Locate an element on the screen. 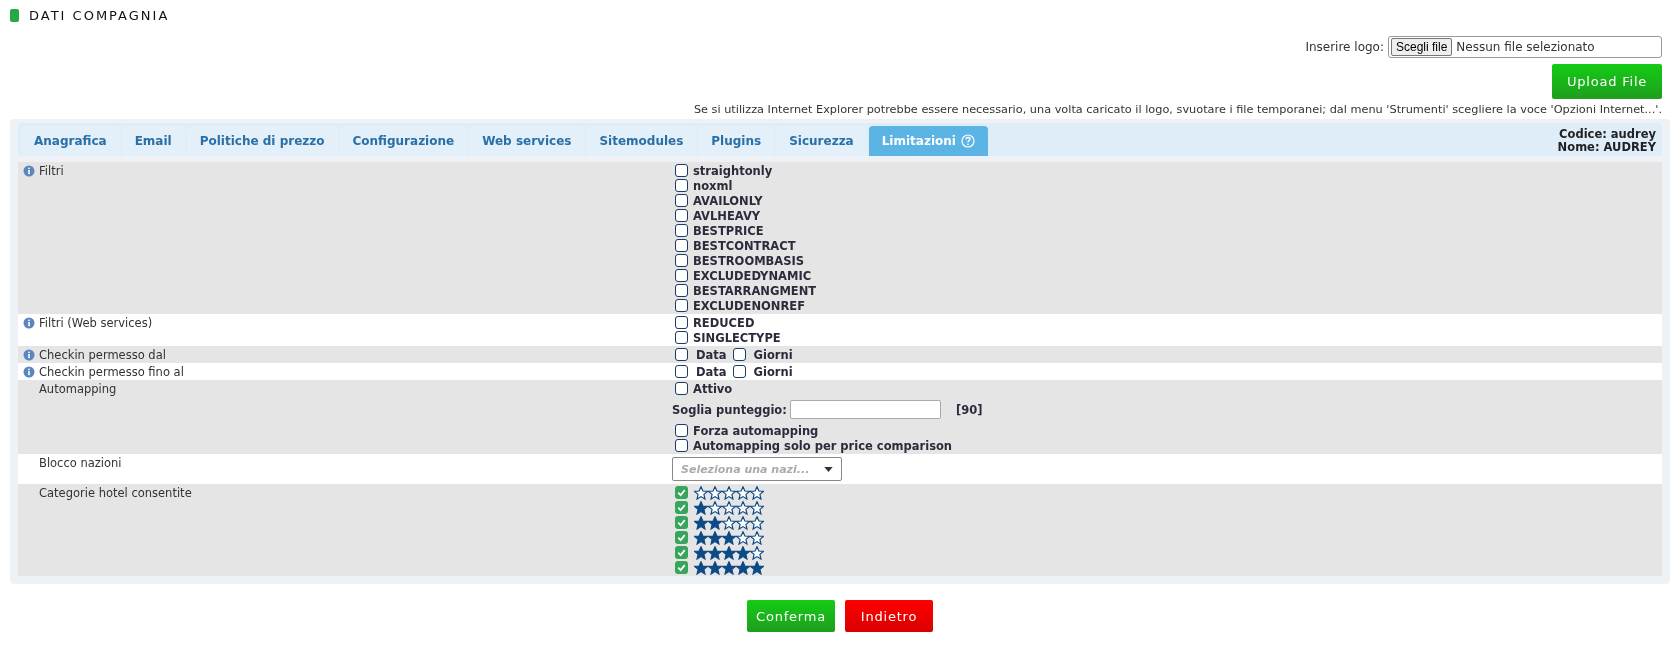 The height and width of the screenshot is (664, 1680). tab: Web services is located at coordinates (527, 141).